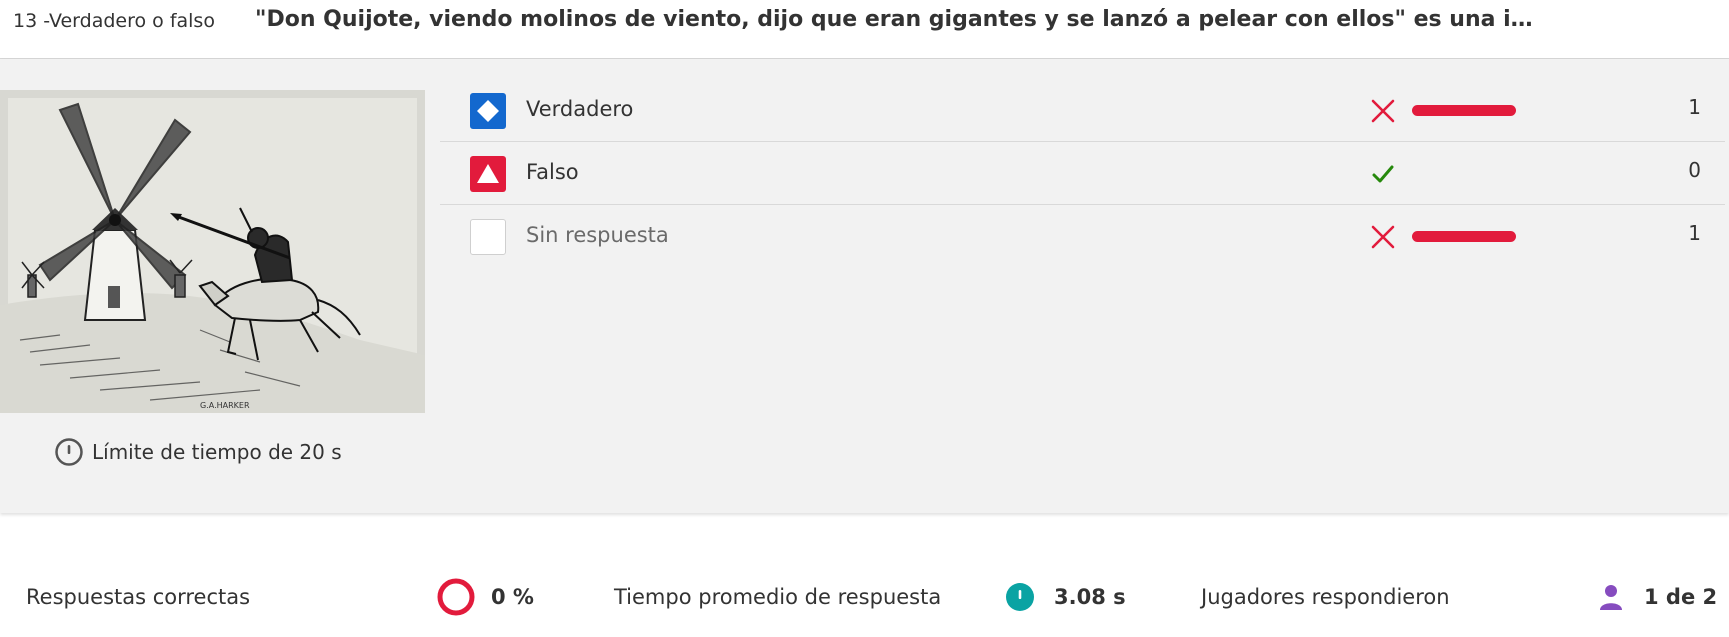 The height and width of the screenshot is (637, 1729). Describe the element at coordinates (512, 597) in the screenshot. I see `correct-answers-value: 0 %` at that location.